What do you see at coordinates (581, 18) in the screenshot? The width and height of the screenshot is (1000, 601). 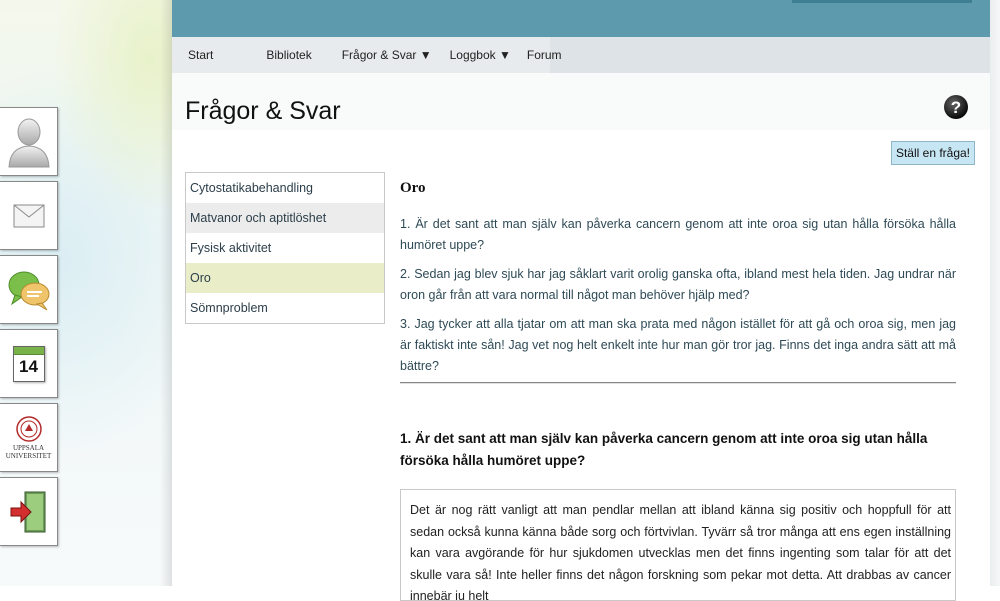 I see `top-banner` at bounding box center [581, 18].